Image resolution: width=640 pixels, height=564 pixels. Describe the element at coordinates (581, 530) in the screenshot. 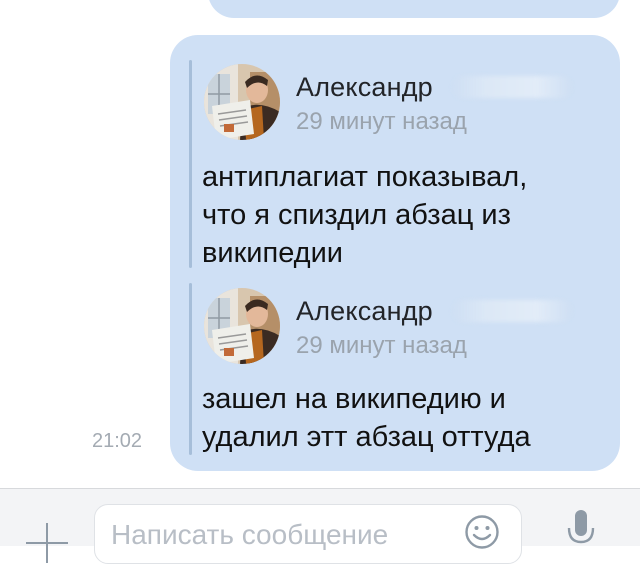

I see `mic-icon` at that location.